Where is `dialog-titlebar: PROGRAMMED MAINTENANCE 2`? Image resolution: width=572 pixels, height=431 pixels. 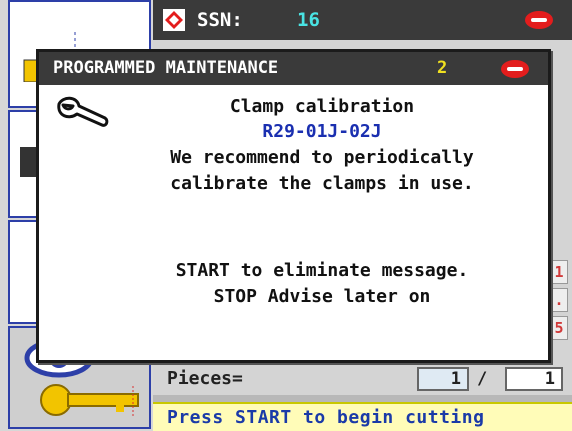
dialog-titlebar: PROGRAMMED MAINTENANCE 2 is located at coordinates (293, 68).